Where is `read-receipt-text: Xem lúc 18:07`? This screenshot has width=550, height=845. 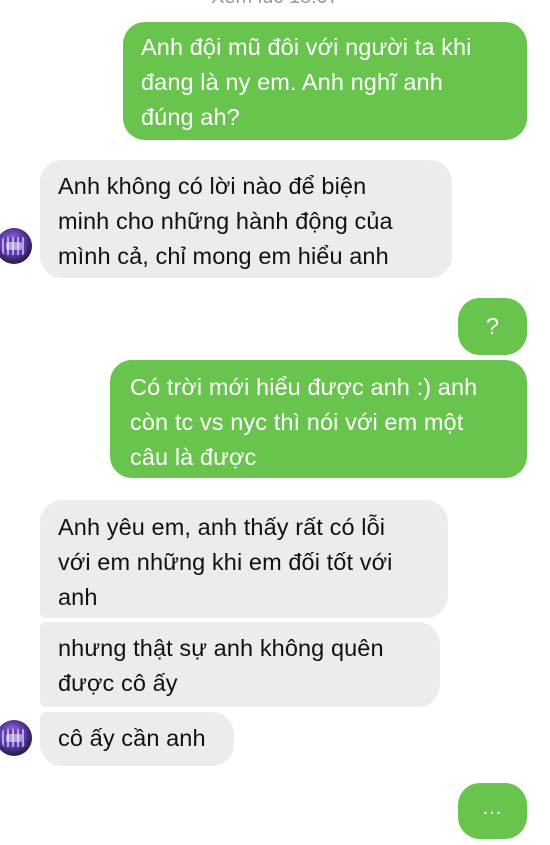 read-receipt-text: Xem lúc 18:07 is located at coordinates (275, 4).